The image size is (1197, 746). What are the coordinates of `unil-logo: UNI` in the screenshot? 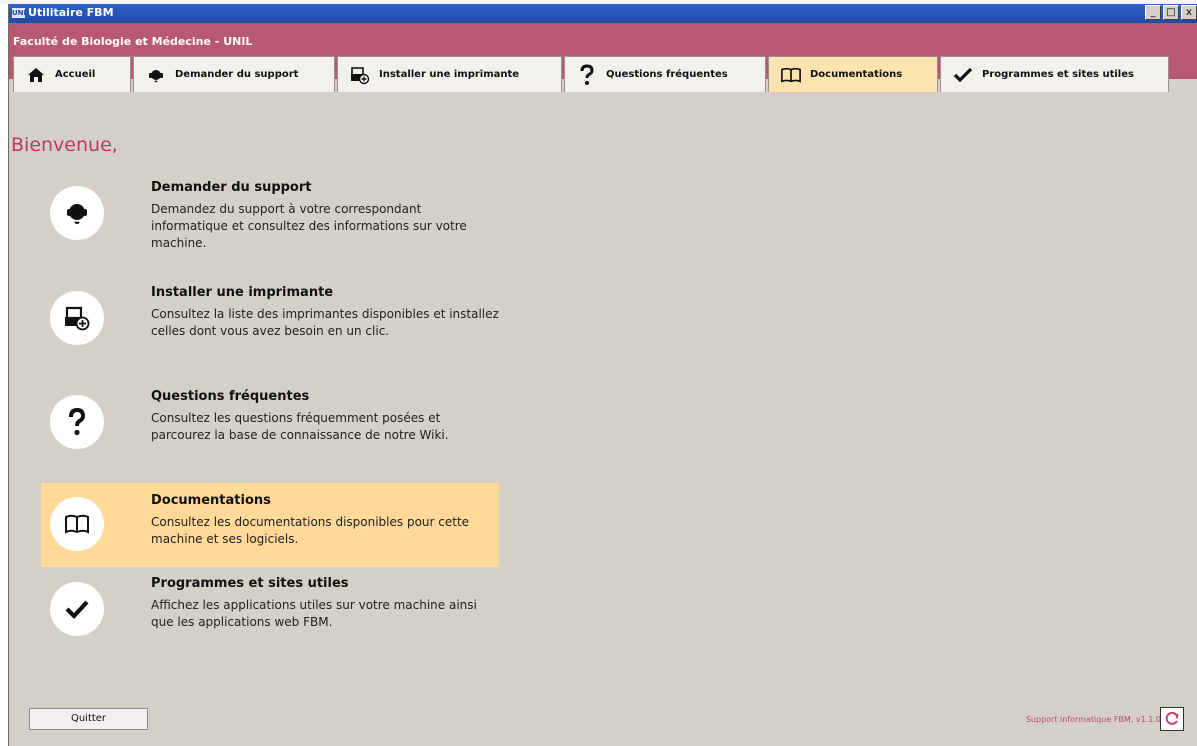 It's located at (19, 13).